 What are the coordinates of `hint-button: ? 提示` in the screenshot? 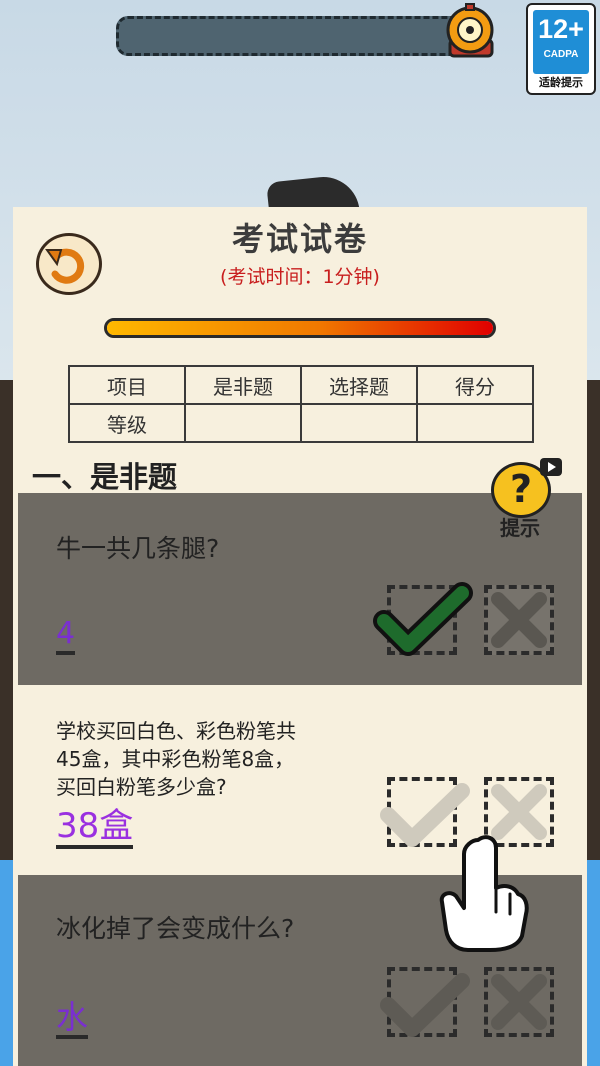 It's located at (526, 499).